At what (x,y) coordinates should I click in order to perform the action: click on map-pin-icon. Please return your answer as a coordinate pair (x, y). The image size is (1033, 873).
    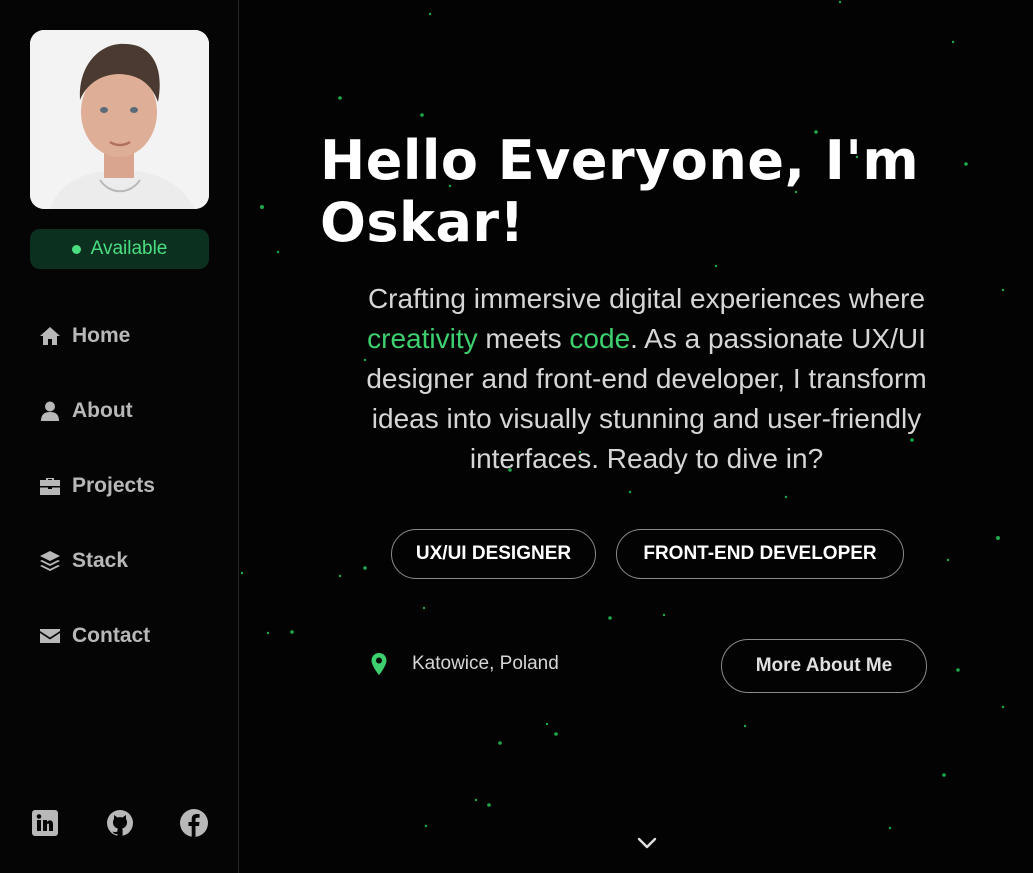
    Looking at the image, I should click on (379, 664).